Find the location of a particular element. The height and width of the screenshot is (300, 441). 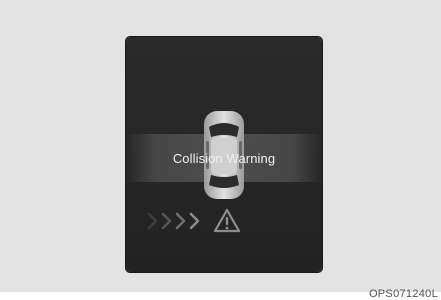

figure-code: OPS071240L is located at coordinates (403, 294).